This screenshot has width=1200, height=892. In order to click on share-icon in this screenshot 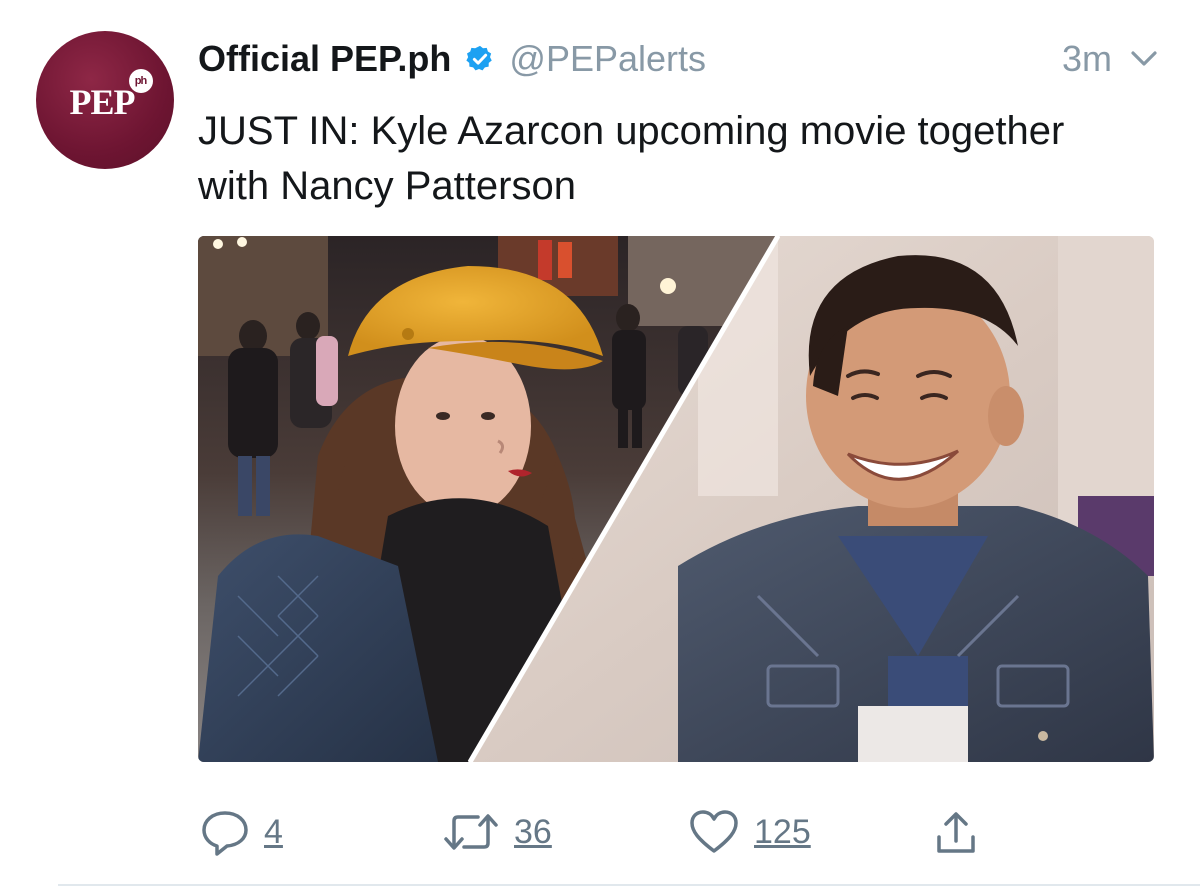, I will do `click(956, 832)`.